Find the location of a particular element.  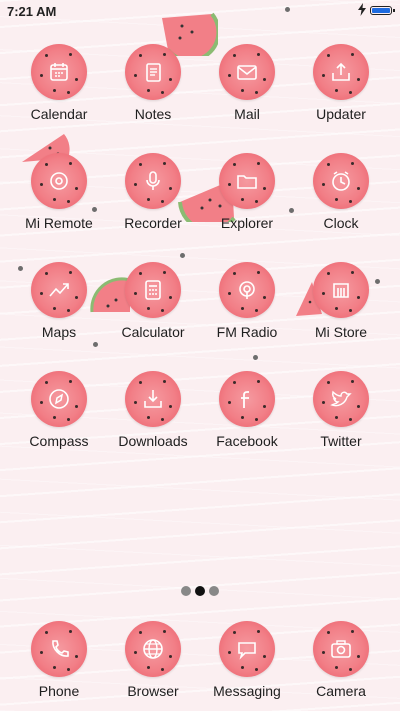

notes-icon is located at coordinates (153, 72).